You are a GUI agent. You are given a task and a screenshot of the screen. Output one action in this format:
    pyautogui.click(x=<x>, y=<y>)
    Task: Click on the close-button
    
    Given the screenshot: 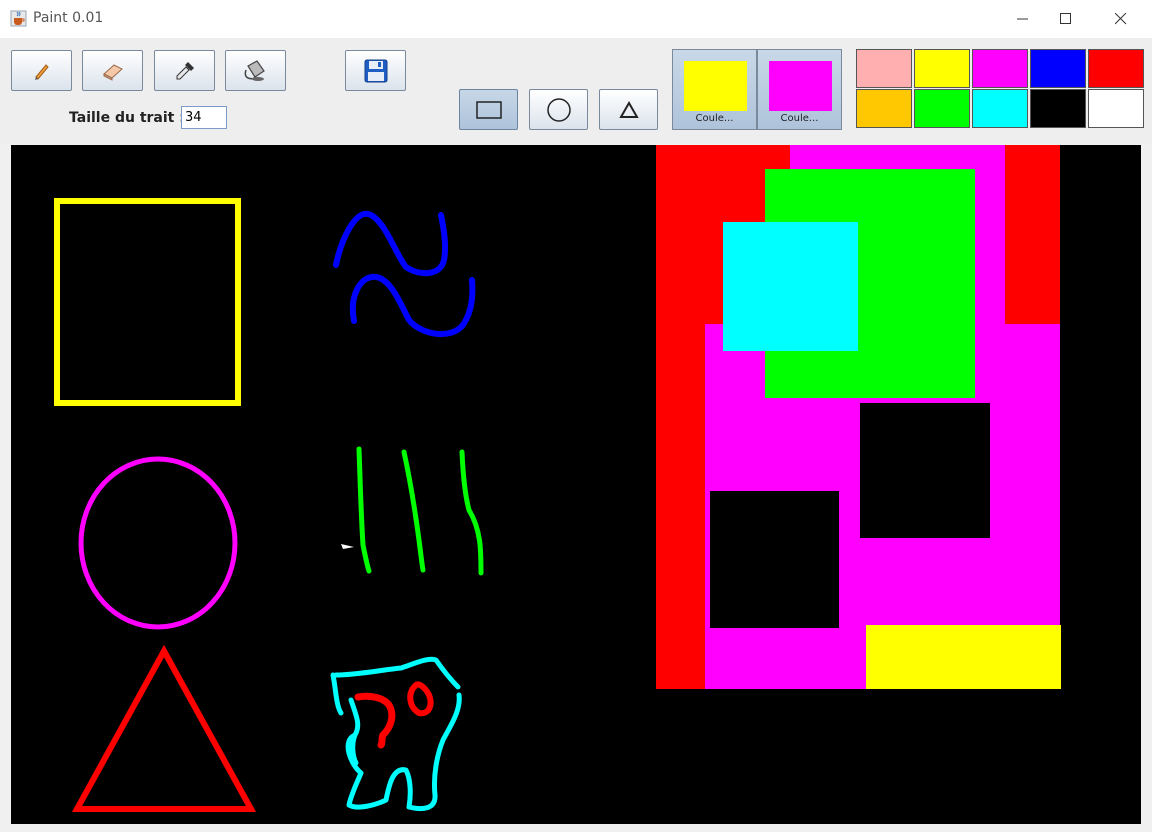 What is the action you would take?
    pyautogui.click(x=1121, y=19)
    